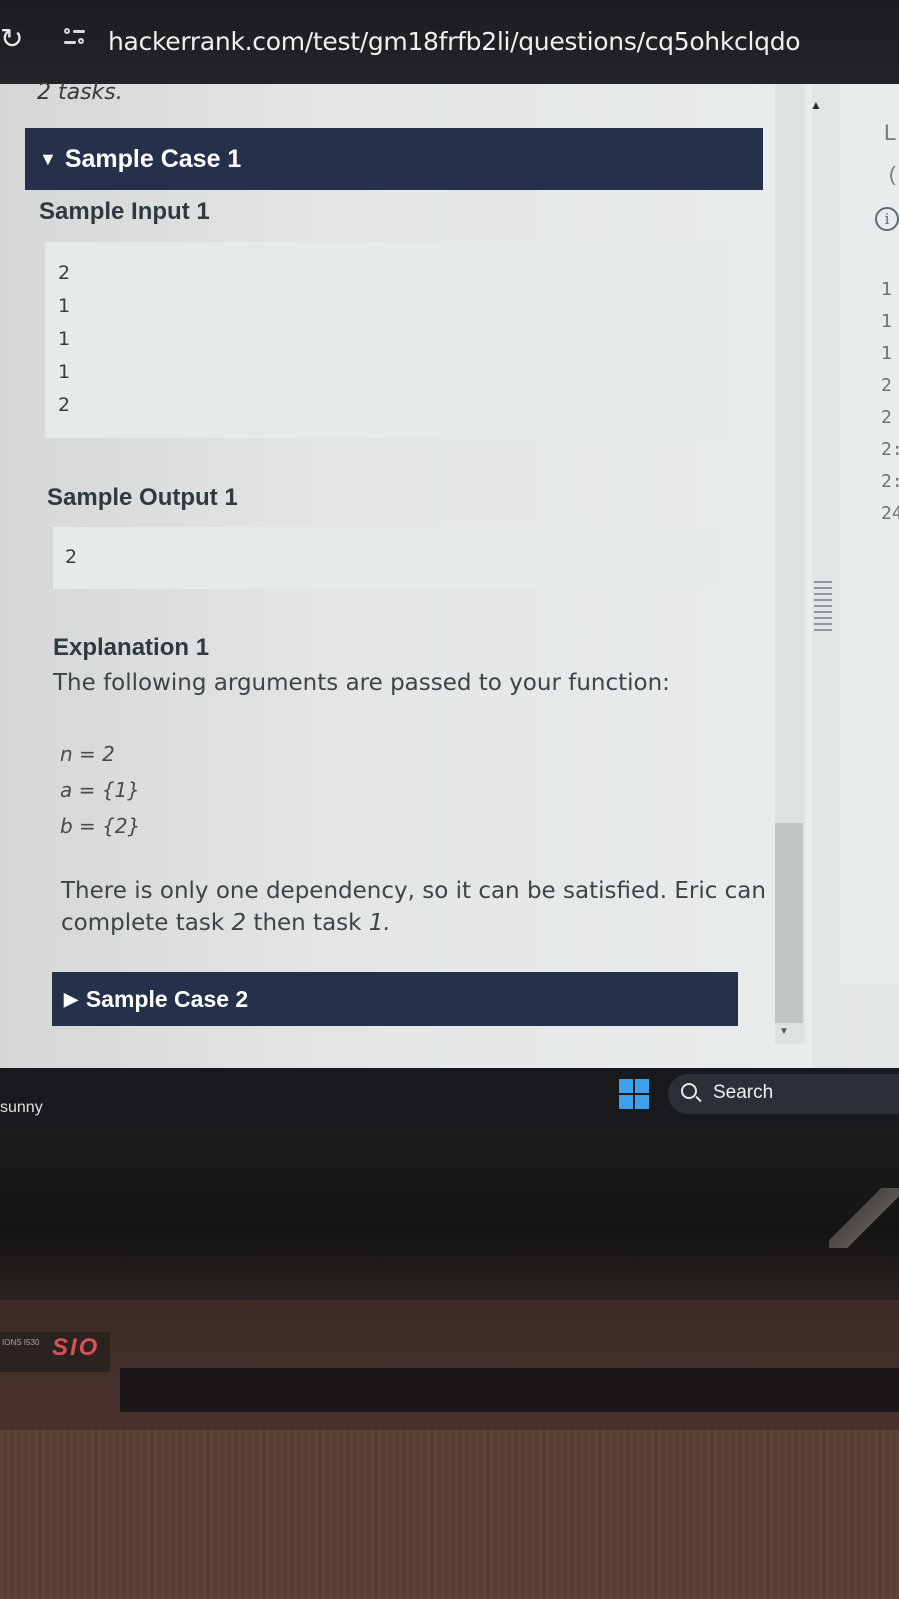  I want to click on sample-input-box: 2 1 1 1 2, so click(387, 340).